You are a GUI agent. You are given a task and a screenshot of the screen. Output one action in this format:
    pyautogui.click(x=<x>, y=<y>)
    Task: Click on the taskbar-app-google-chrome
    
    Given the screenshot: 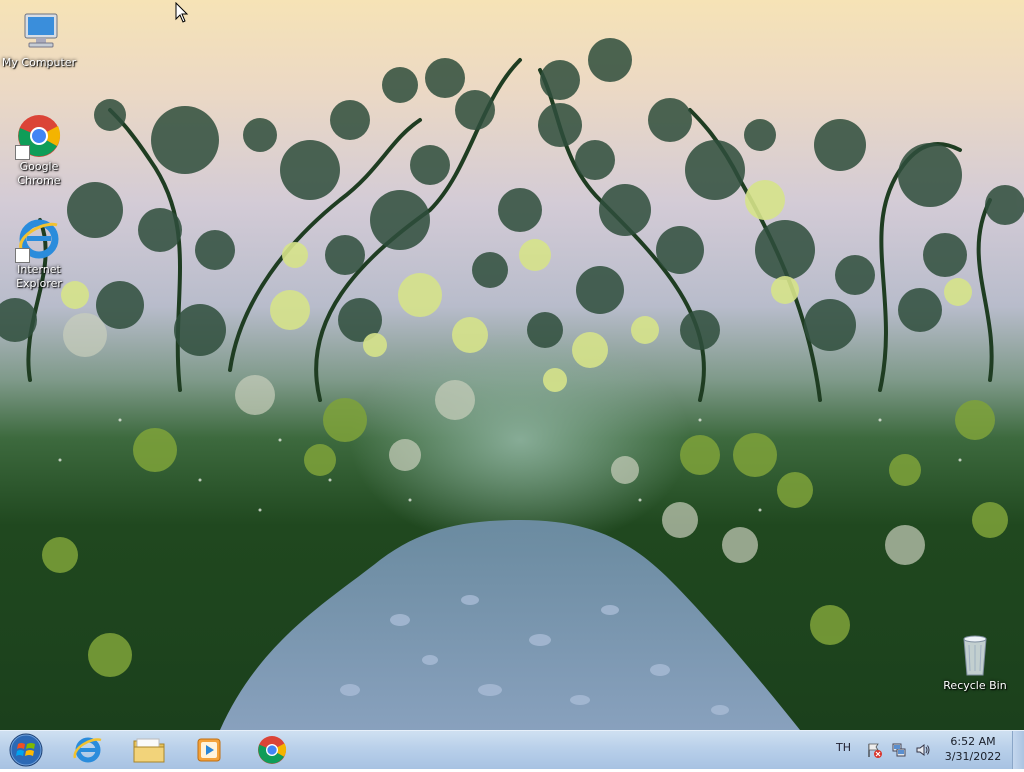 What is the action you would take?
    pyautogui.click(x=272, y=750)
    